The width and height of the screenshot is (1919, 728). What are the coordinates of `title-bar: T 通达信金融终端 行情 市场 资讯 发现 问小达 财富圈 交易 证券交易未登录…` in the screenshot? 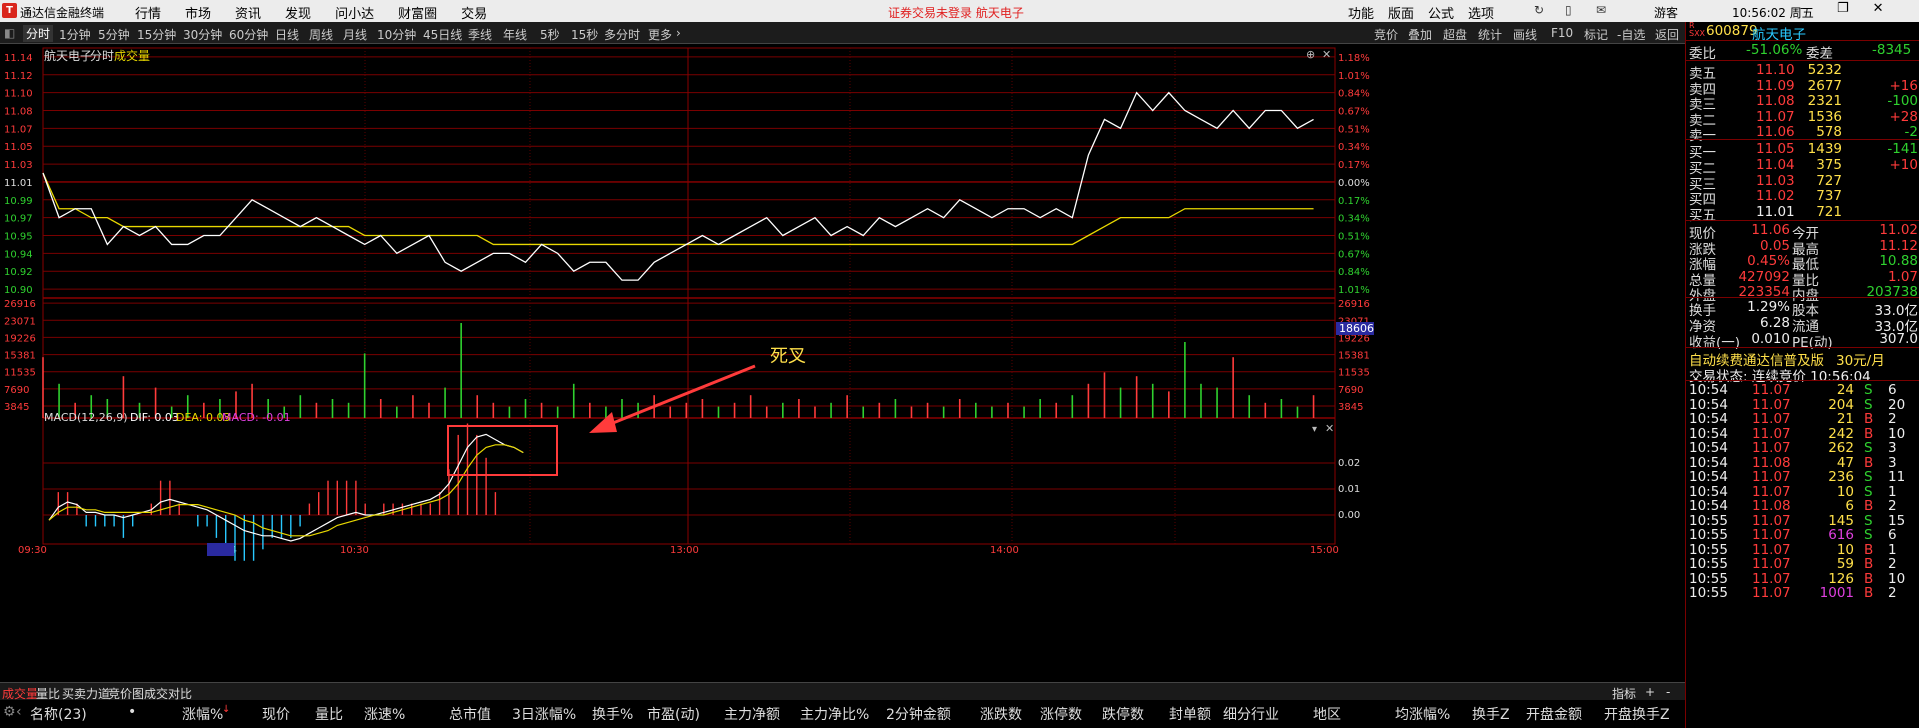 It's located at (959, 11).